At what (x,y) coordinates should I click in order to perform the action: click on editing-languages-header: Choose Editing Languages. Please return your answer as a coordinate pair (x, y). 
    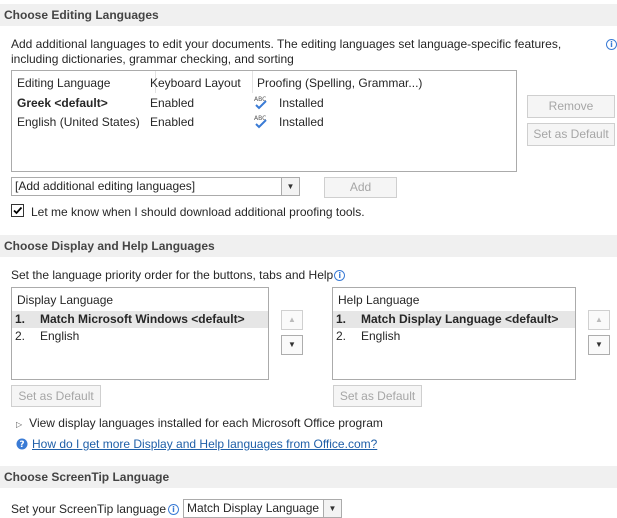
    Looking at the image, I should click on (308, 15).